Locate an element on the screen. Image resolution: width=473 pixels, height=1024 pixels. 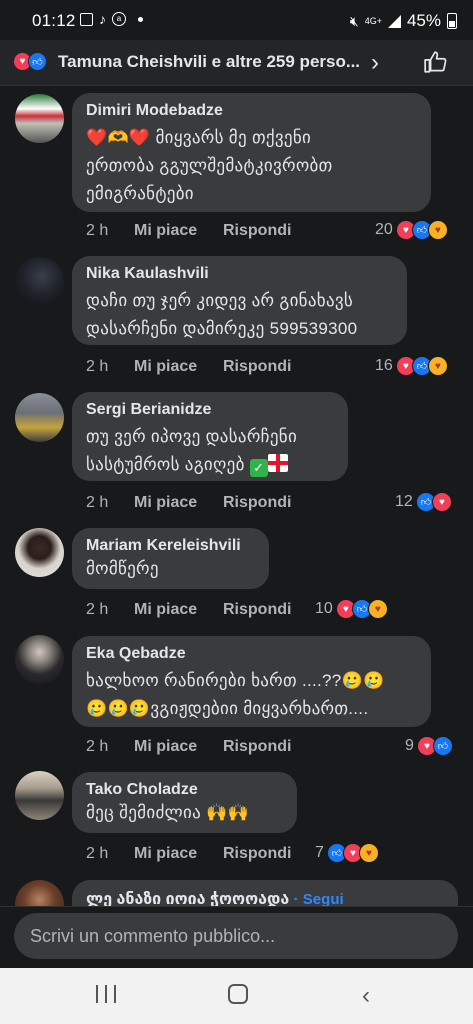
thumbs-up-icon is located at coordinates (436, 62).